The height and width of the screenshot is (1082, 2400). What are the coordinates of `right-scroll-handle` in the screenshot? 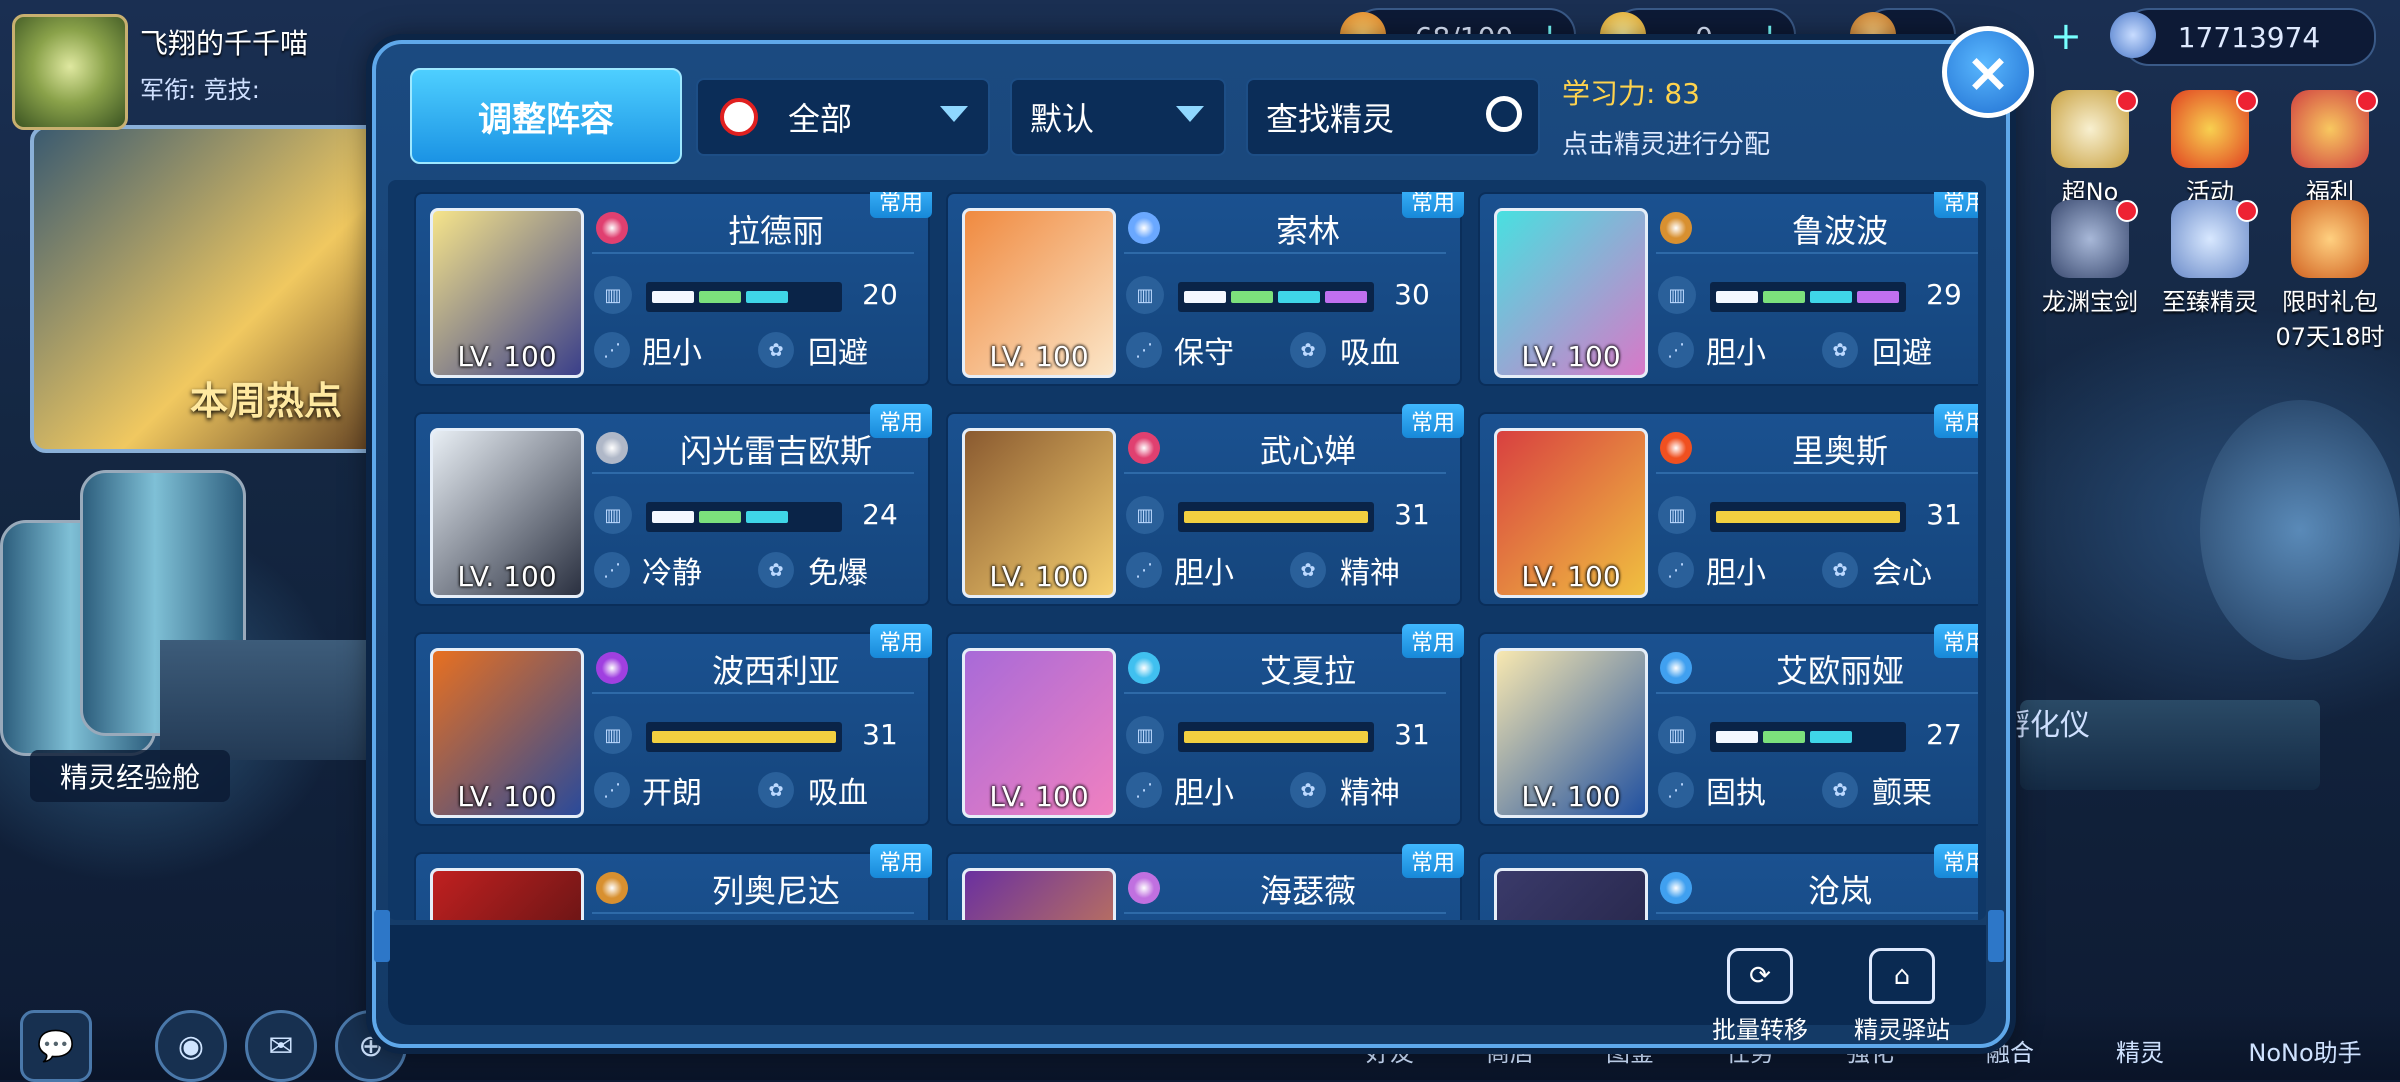 It's located at (1996, 936).